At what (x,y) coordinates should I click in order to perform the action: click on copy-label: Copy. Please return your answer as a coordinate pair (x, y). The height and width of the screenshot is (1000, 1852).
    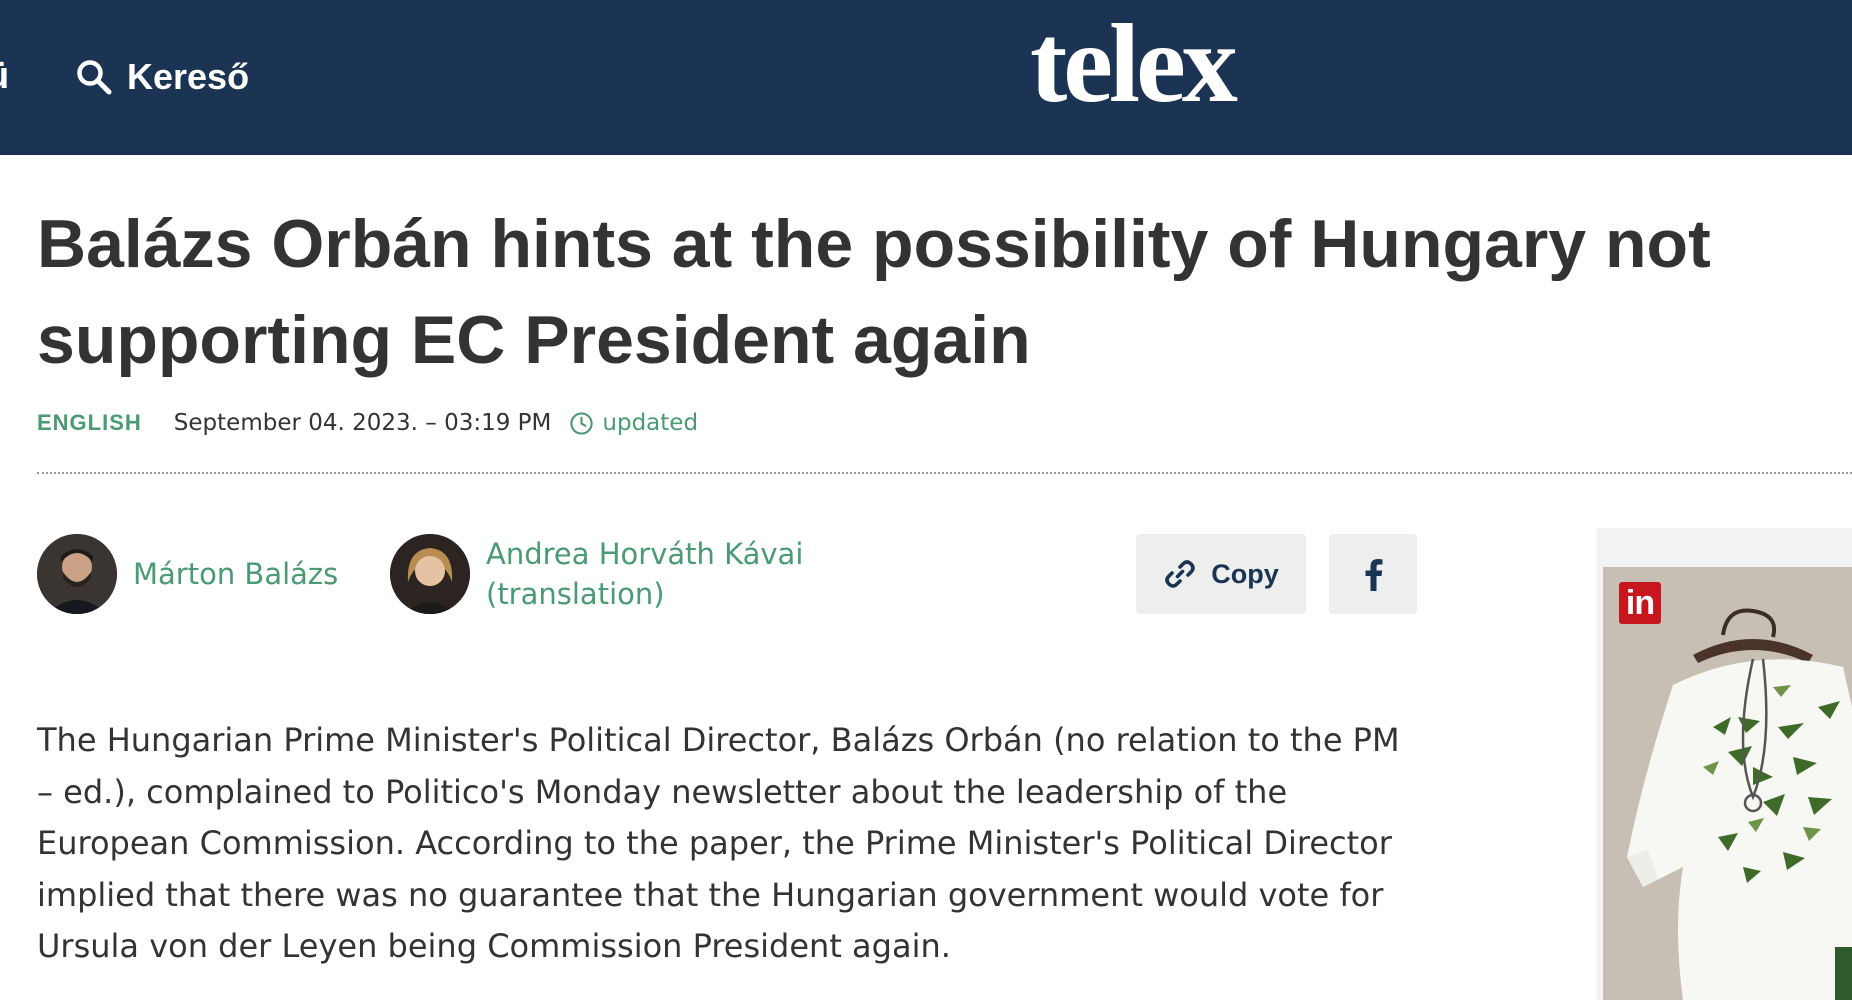
    Looking at the image, I should click on (1245, 573).